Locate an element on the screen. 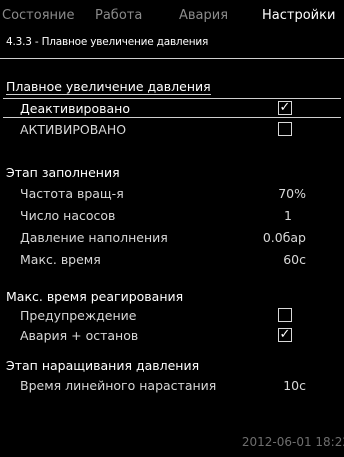  setting-value: 60с is located at coordinates (294, 259).